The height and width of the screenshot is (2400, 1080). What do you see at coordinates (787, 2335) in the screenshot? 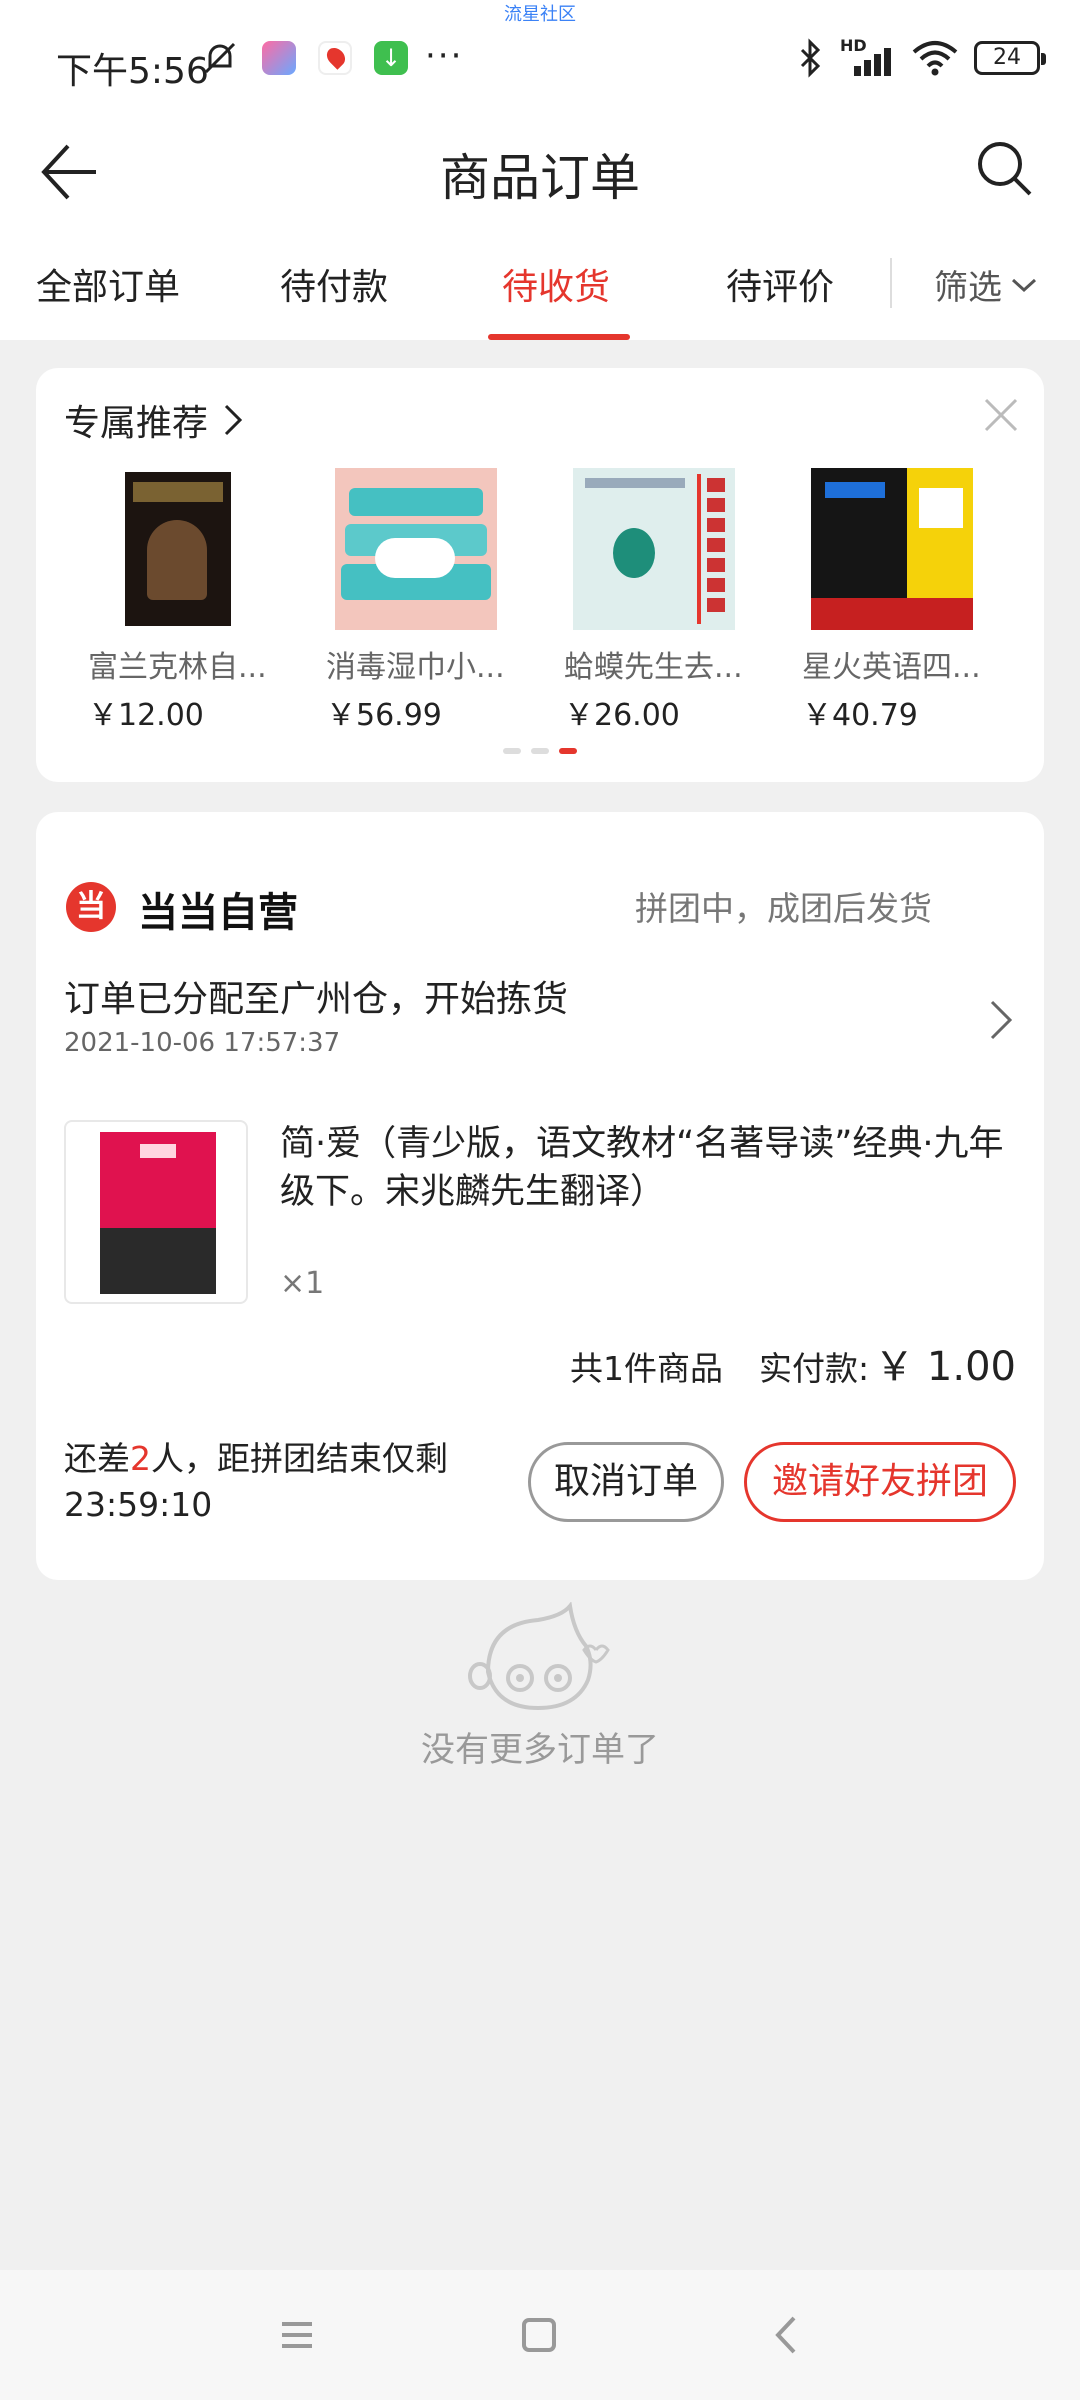
I see `back-icon` at bounding box center [787, 2335].